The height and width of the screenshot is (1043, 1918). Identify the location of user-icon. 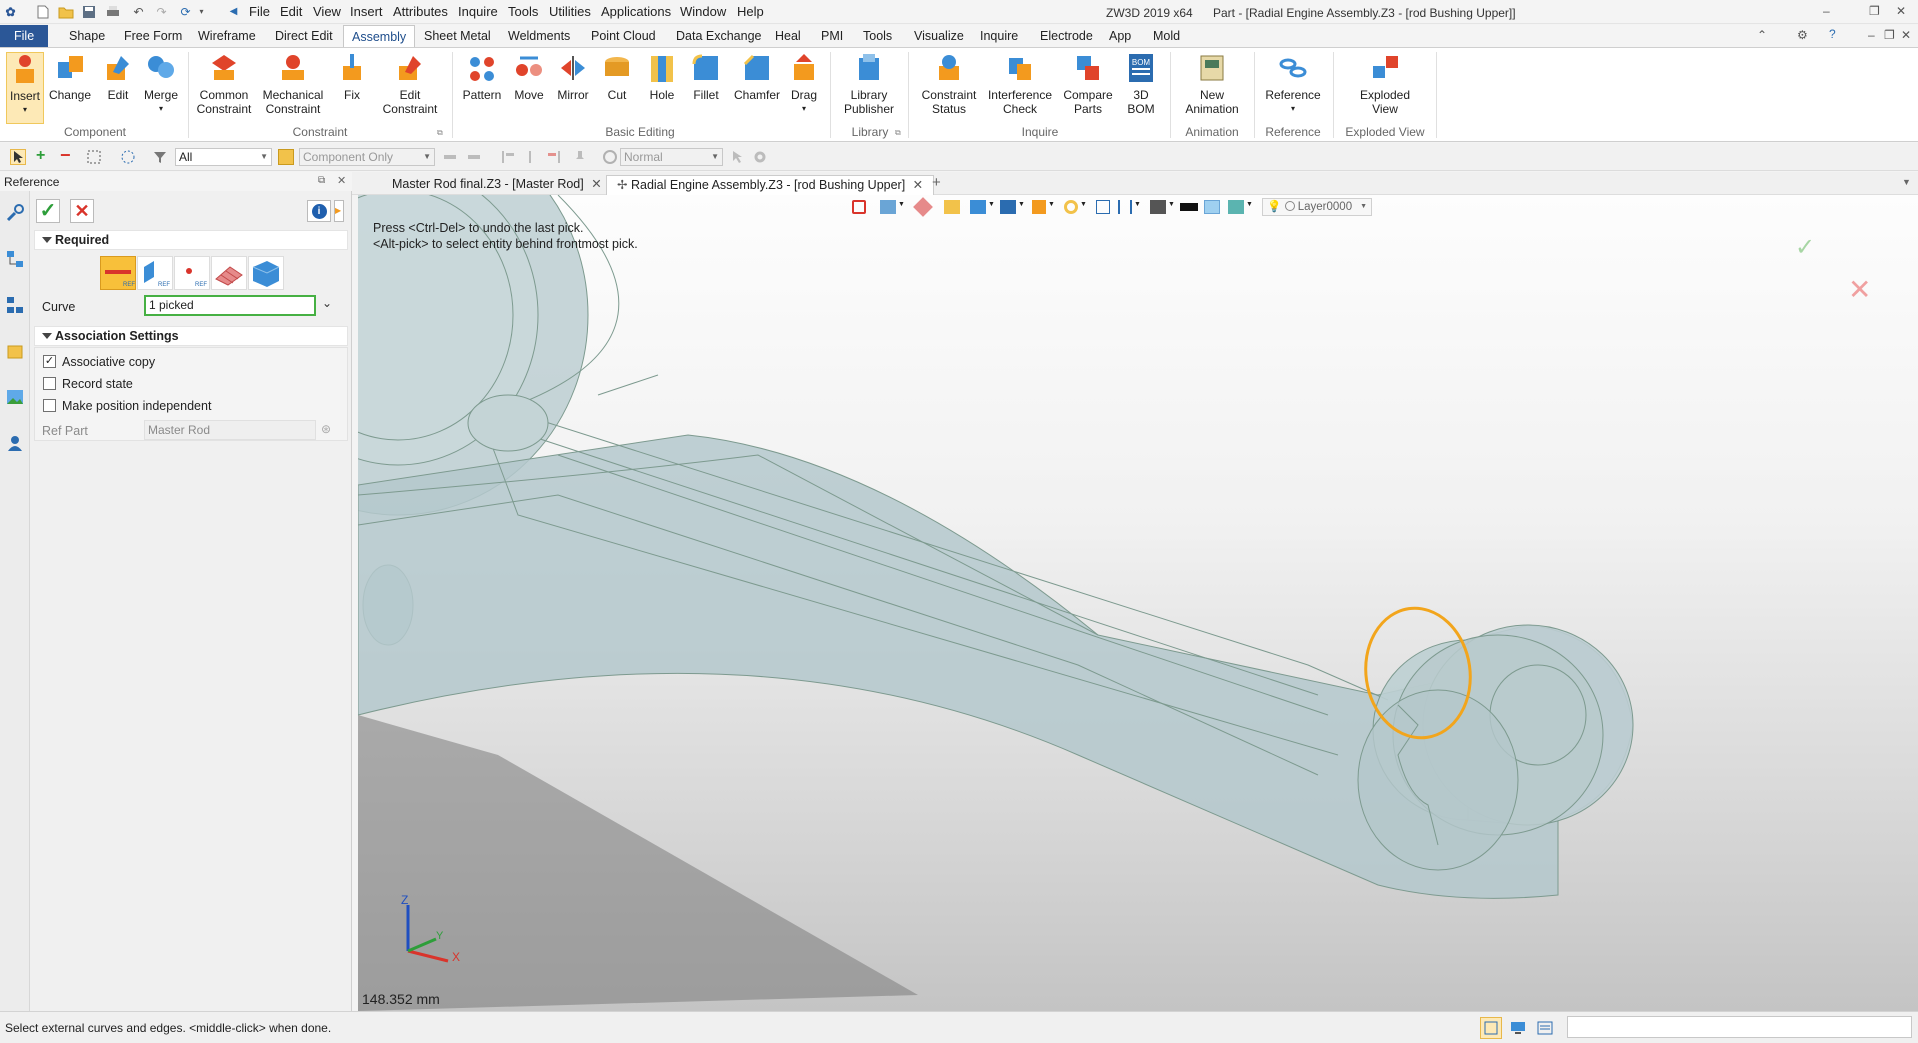
(15, 443).